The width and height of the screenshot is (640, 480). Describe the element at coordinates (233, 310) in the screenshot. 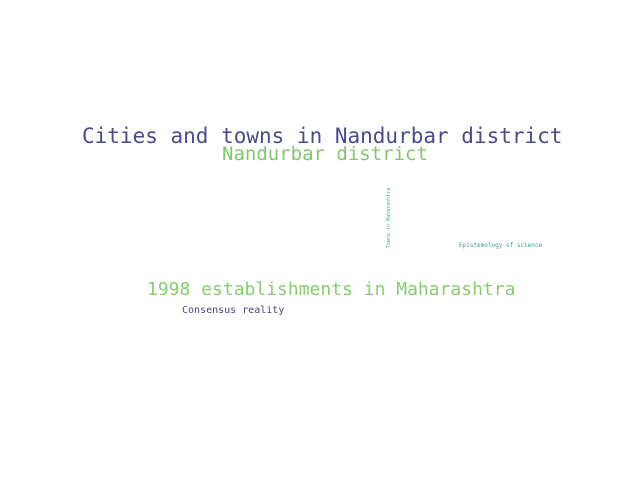

I see `word-consensus-reality: Consensus reality` at that location.